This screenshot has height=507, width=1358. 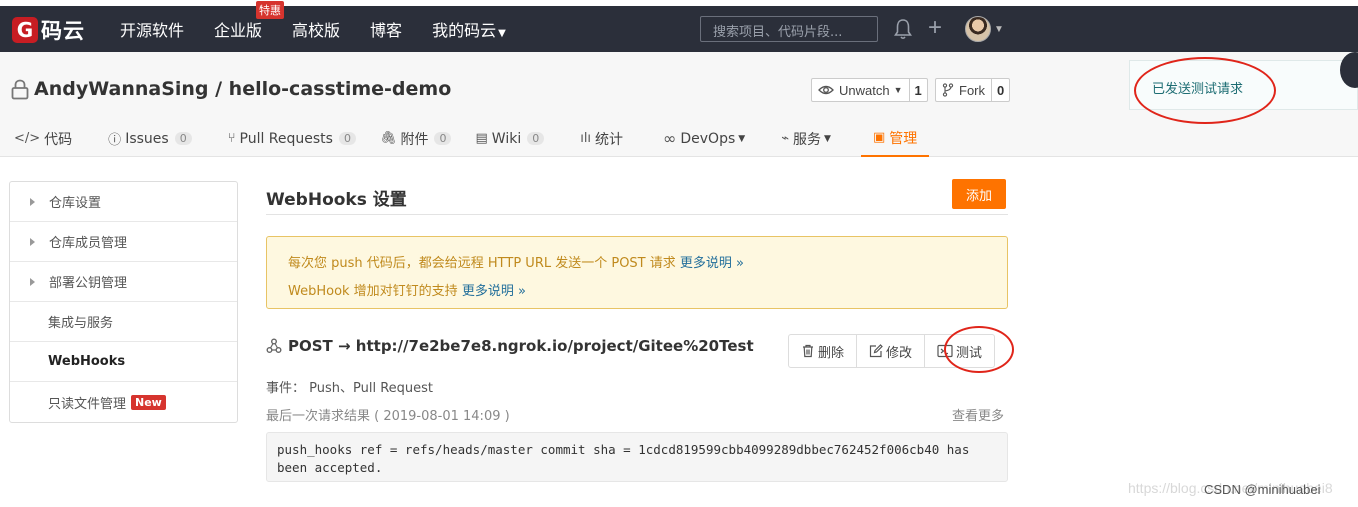 I want to click on sidebar-item-label: 仓库设置, so click(x=75, y=203).